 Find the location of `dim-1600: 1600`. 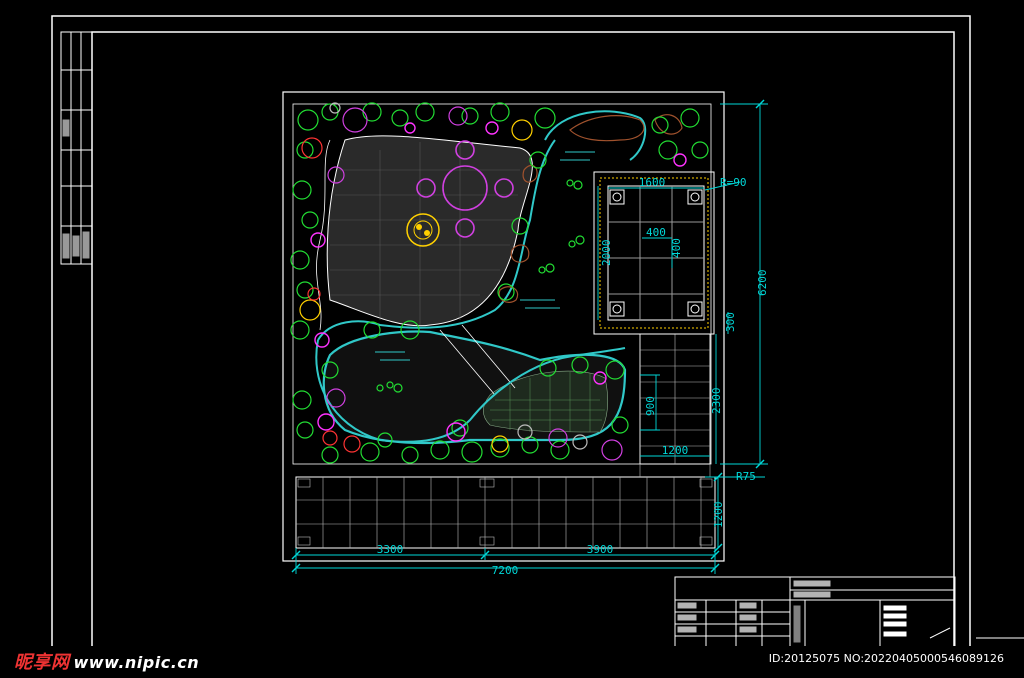

dim-1600: 1600 is located at coordinates (652, 182).